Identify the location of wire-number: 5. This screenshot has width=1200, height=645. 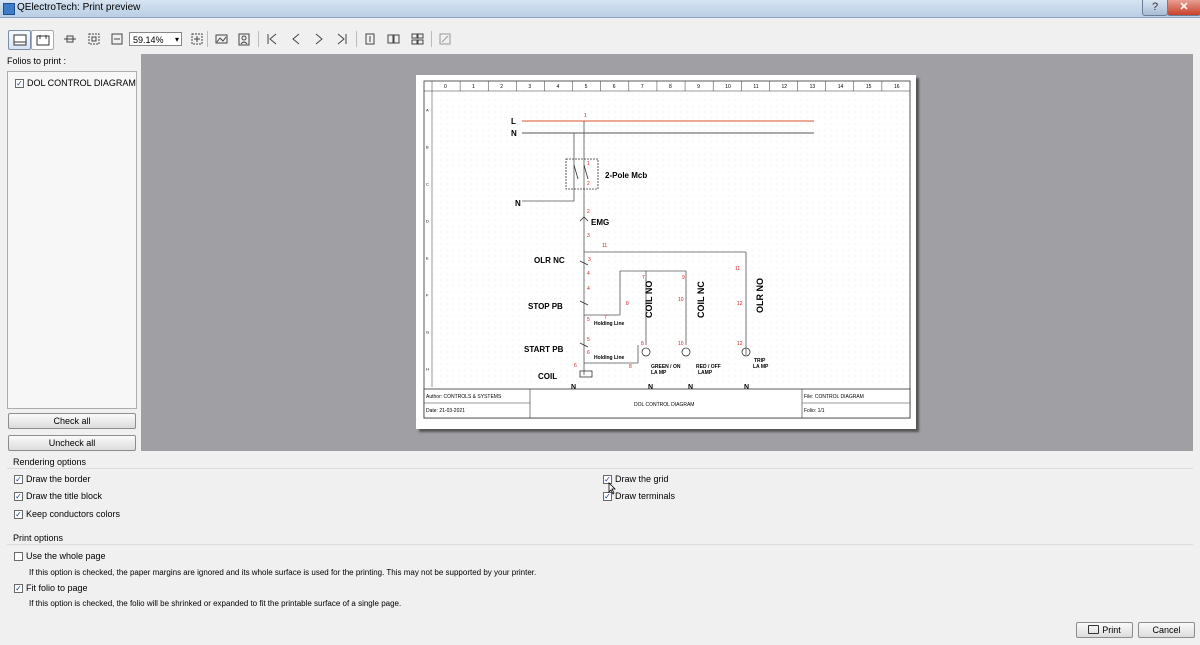
(588, 320).